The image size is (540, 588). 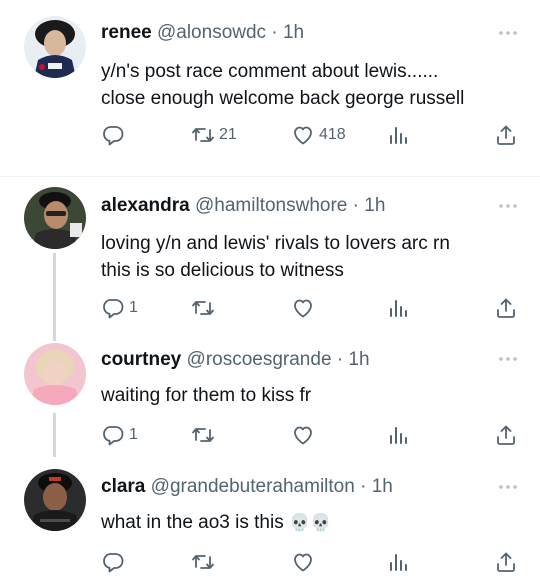 What do you see at coordinates (192, 522) in the screenshot?
I see `tweet-text-line: what in the ao3 is this` at bounding box center [192, 522].